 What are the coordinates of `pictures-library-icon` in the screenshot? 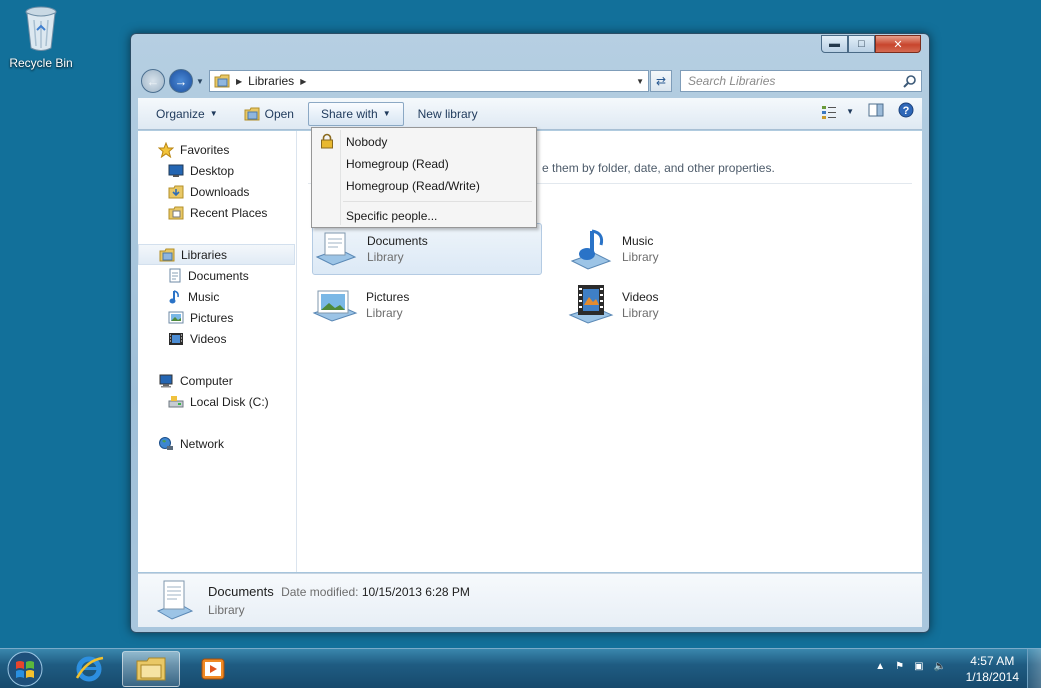 It's located at (335, 306).